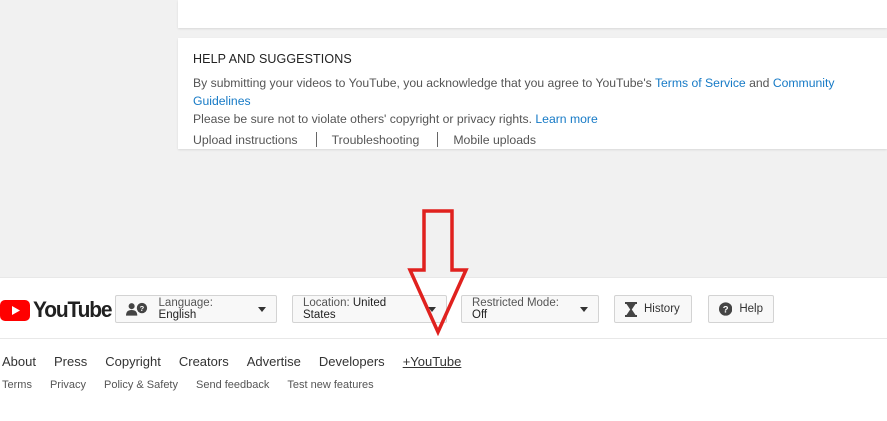 The width and height of the screenshot is (887, 421). I want to click on advertise-link: Advertise, so click(274, 361).